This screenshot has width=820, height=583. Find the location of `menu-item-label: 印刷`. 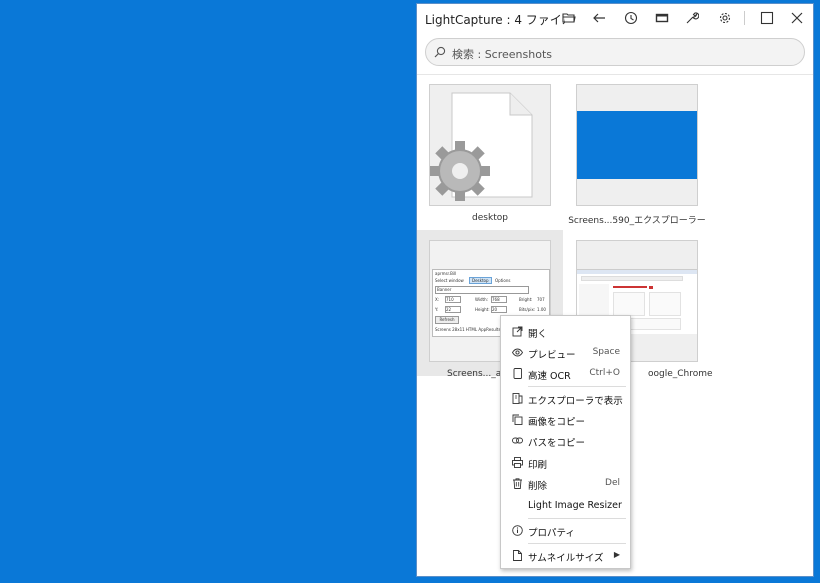

menu-item-label: 印刷 is located at coordinates (538, 465).